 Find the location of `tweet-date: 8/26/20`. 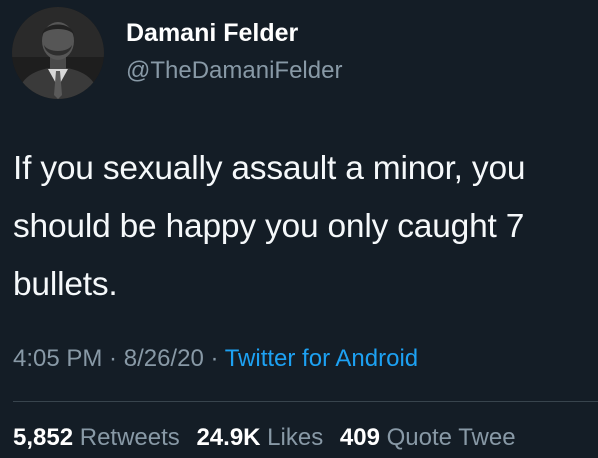

tweet-date: 8/26/20 is located at coordinates (164, 358).